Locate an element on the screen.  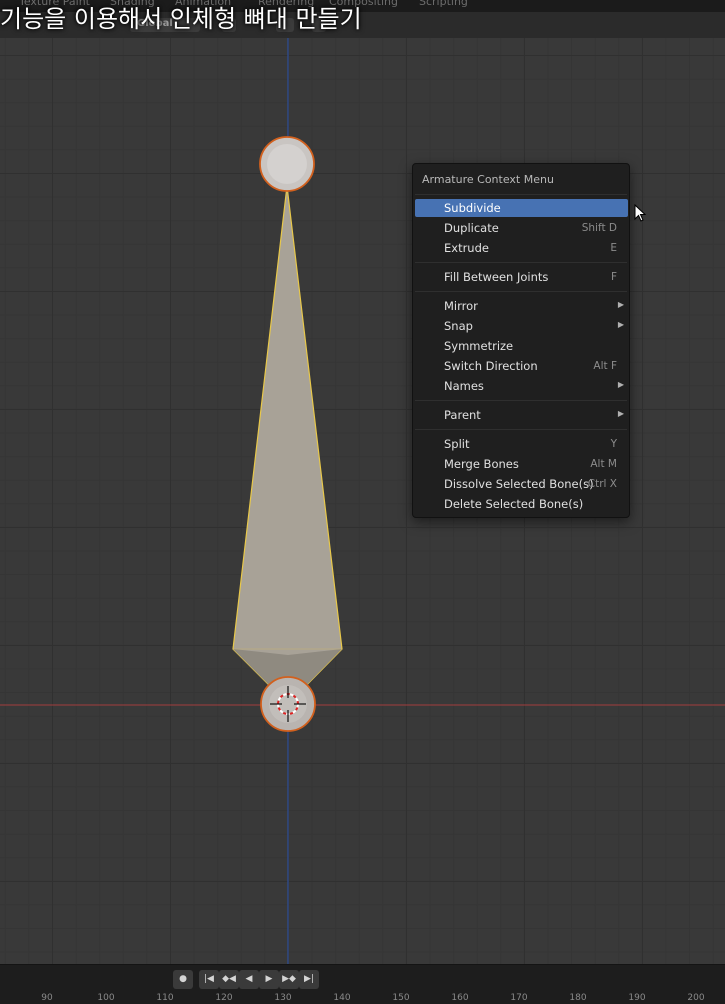
frame-number: 150 is located at coordinates (401, 998).